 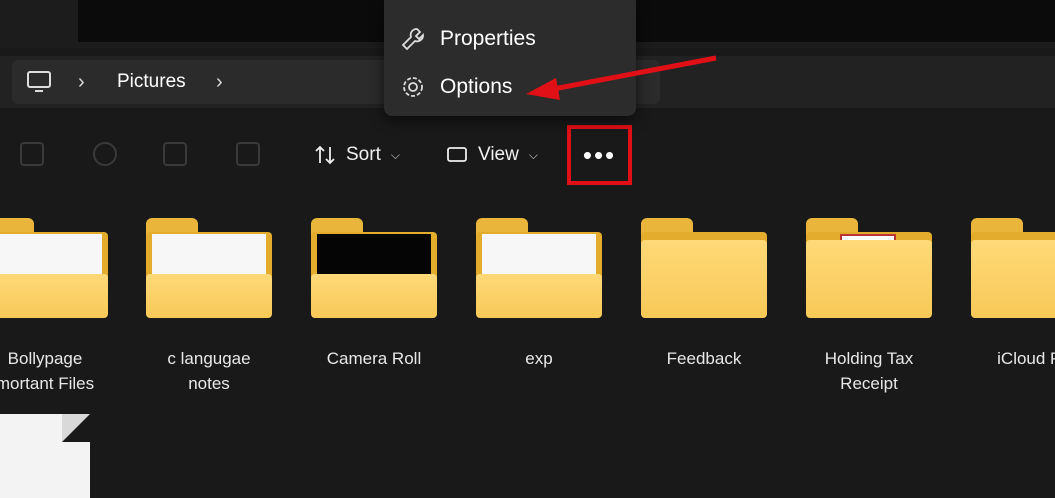 I want to click on folder-name: Feedback, so click(x=704, y=358).